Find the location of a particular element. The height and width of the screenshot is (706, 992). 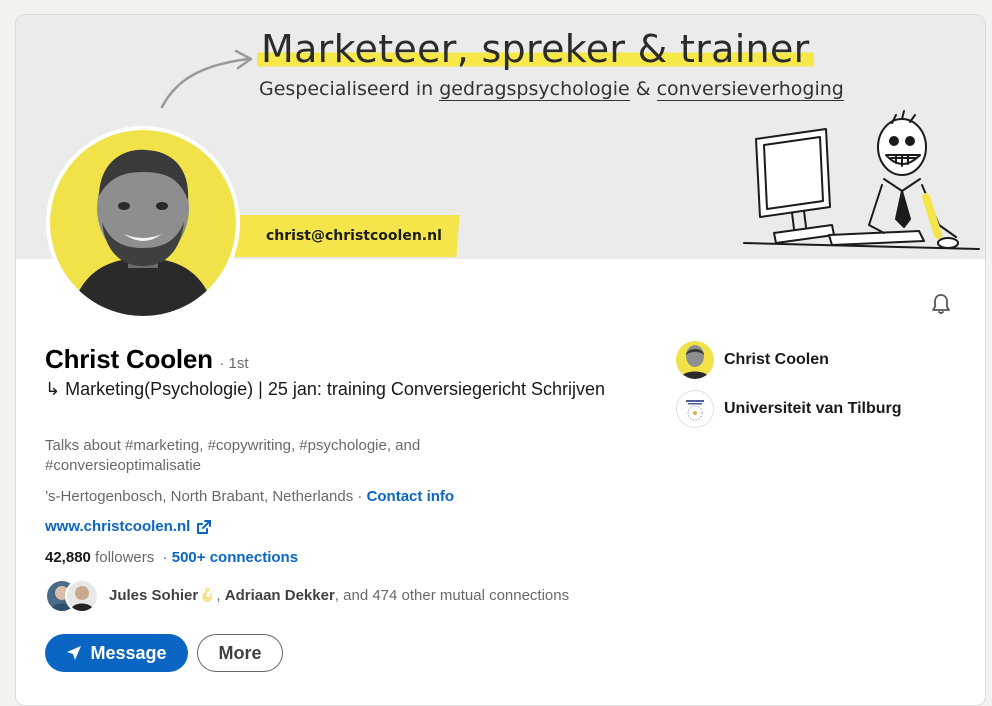

send-icon is located at coordinates (74, 653).